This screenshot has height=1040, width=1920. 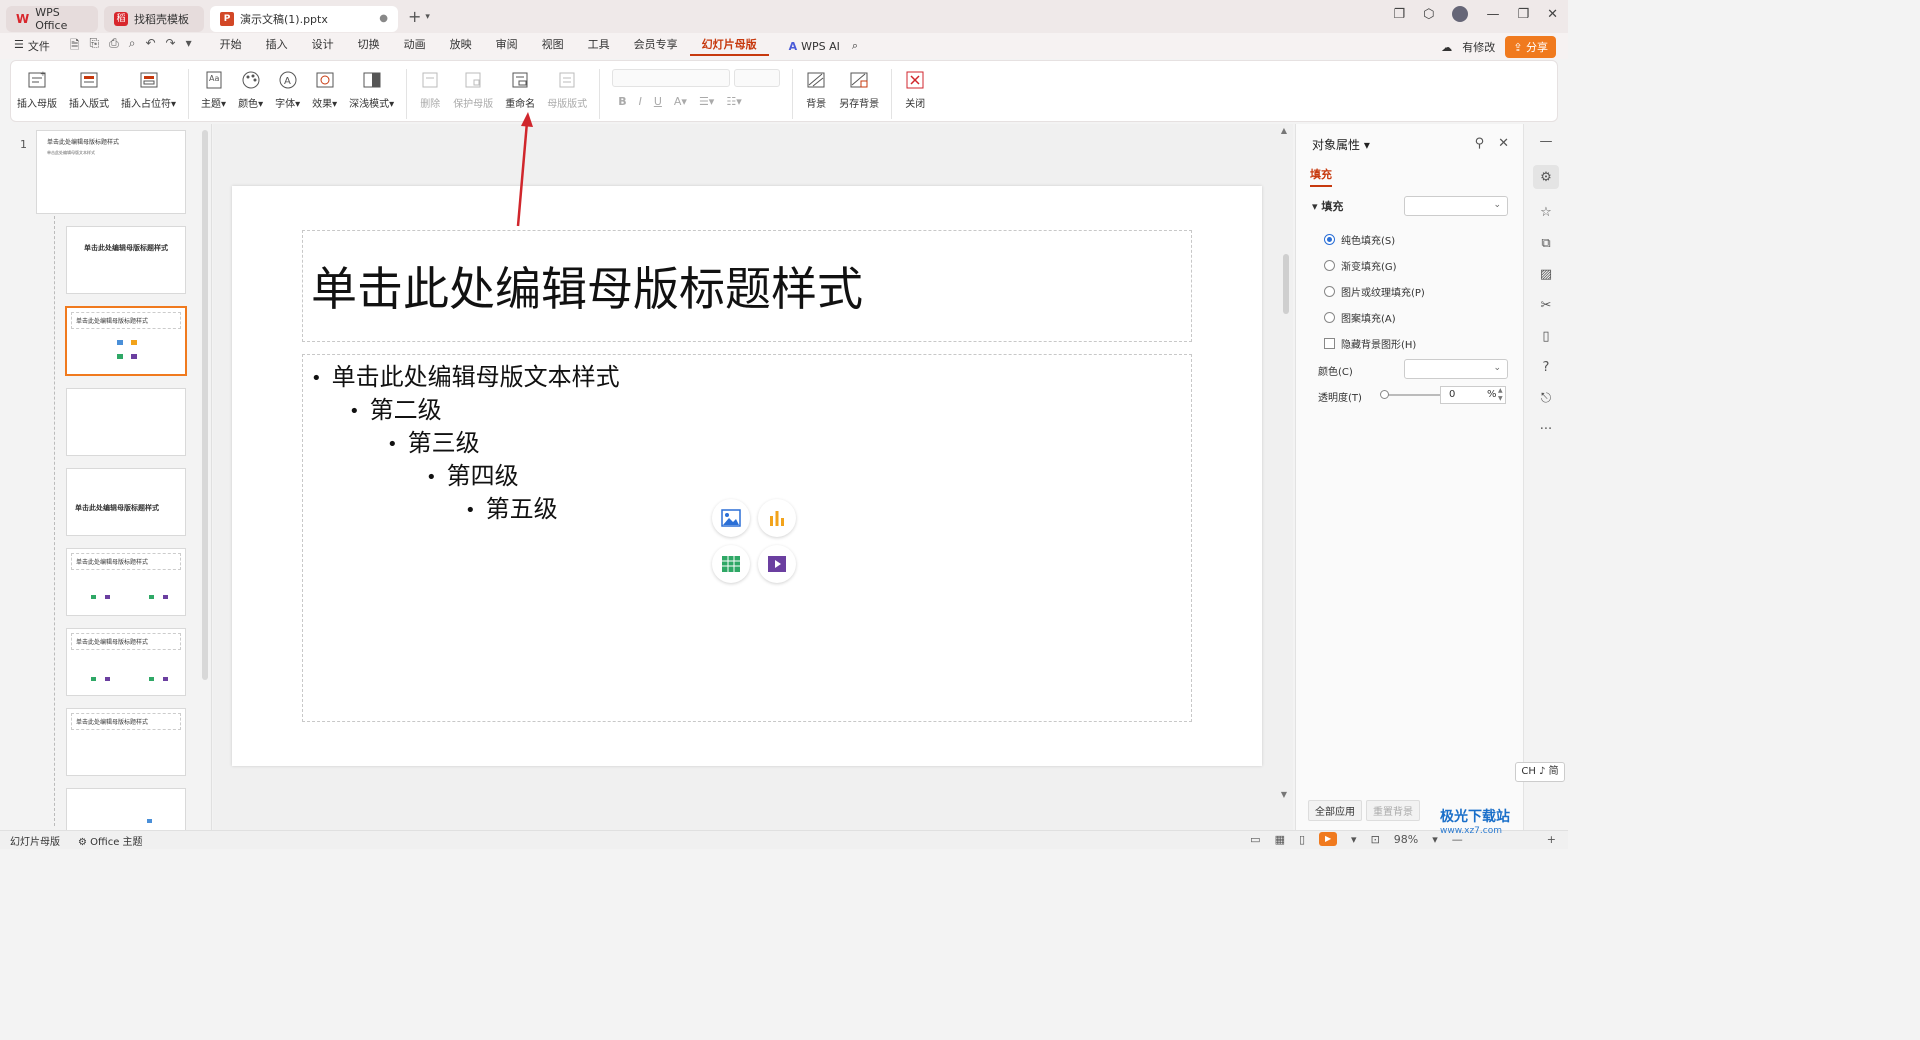 I want to click on menu-item-9: 会员专享, so click(x=656, y=46).